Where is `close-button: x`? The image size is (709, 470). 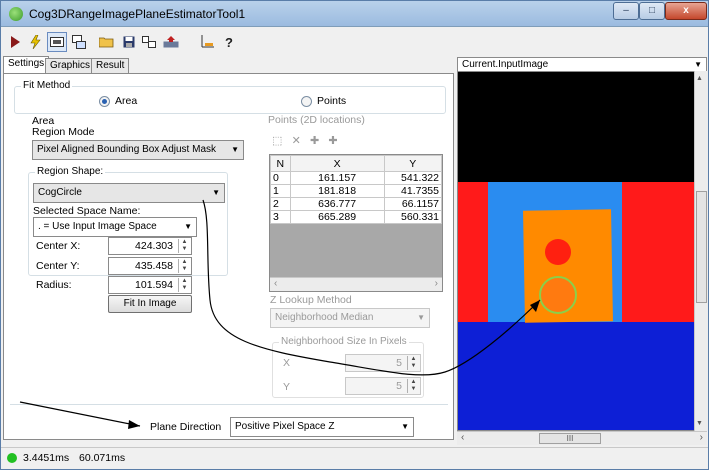 close-button: x is located at coordinates (686, 11).